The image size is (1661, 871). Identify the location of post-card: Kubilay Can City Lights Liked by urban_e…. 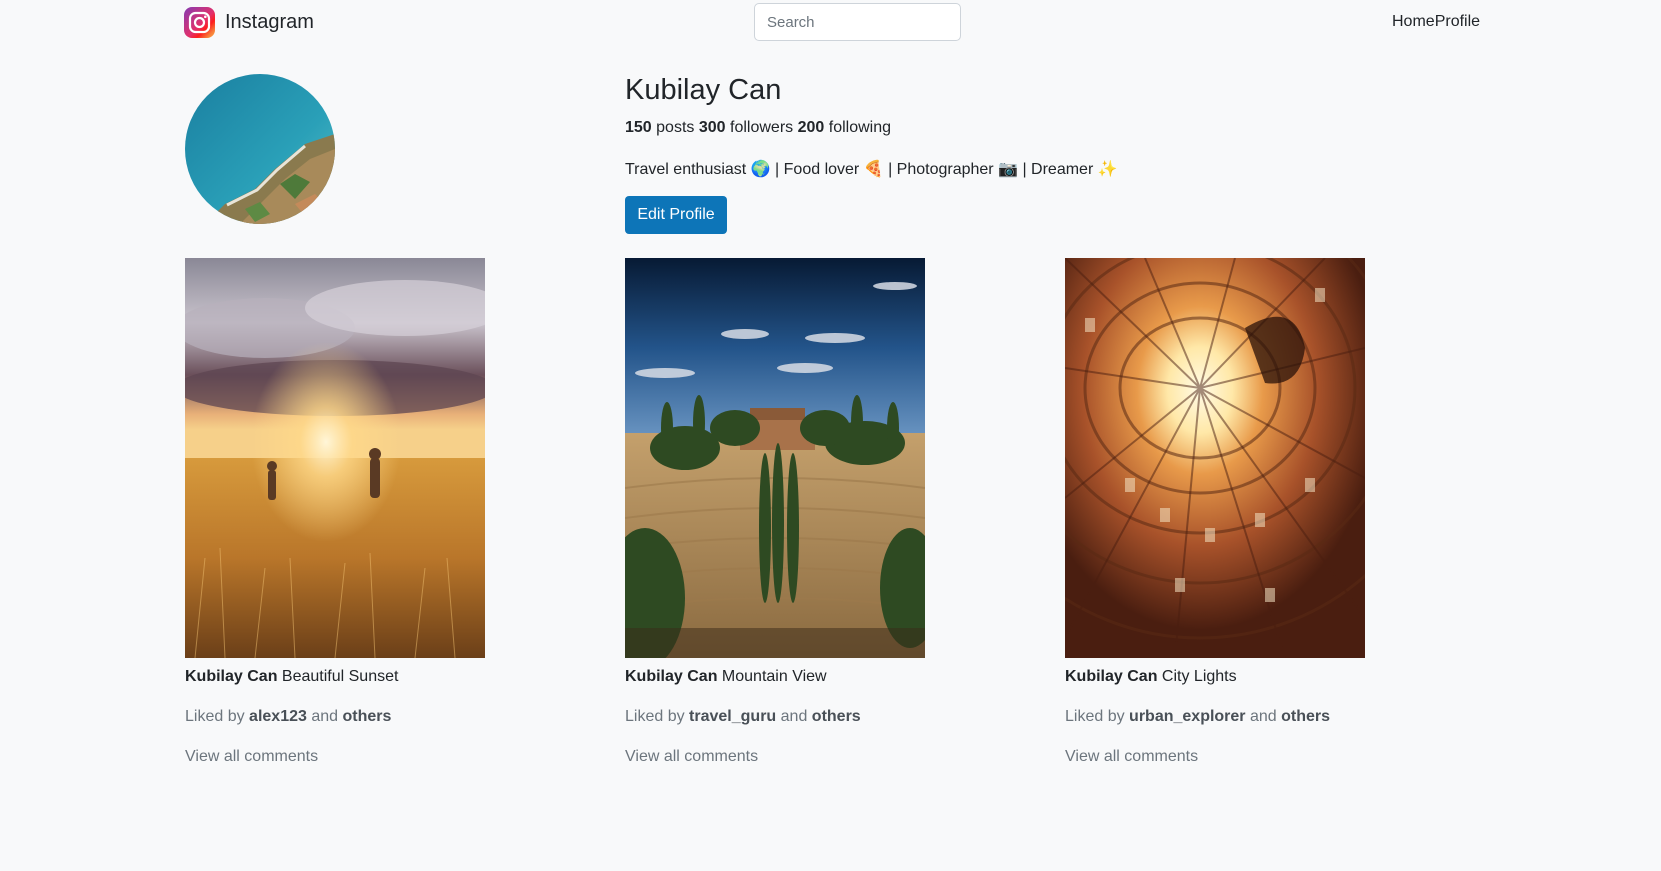
(1215, 511).